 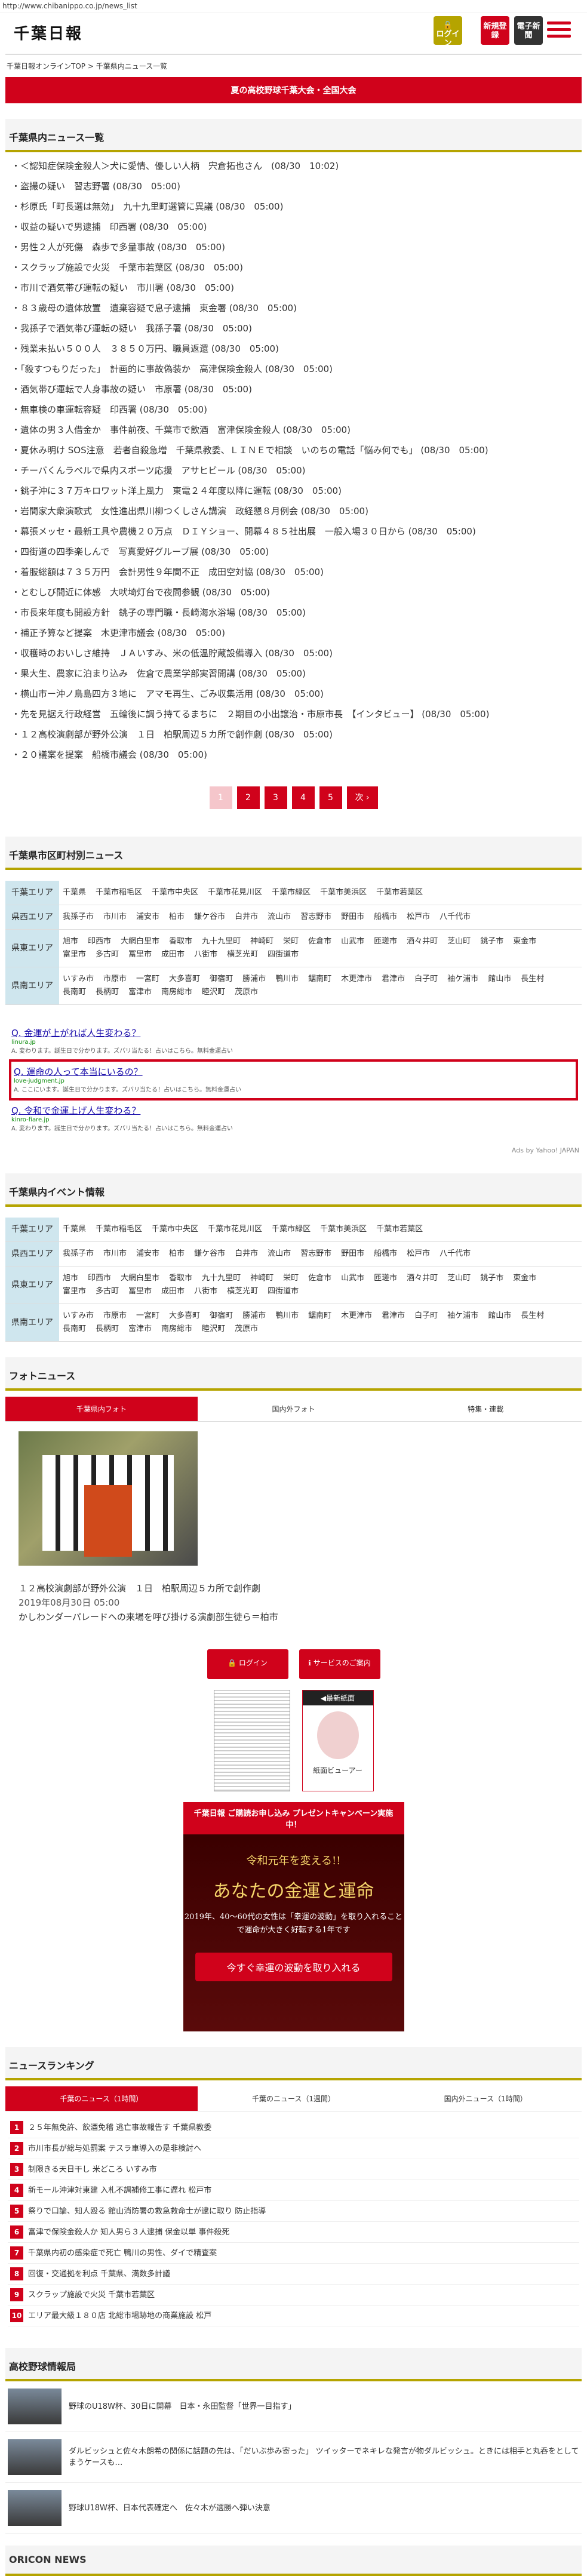 What do you see at coordinates (293, 1081) in the screenshot?
I see `ad-url: love-judgment.jp` at bounding box center [293, 1081].